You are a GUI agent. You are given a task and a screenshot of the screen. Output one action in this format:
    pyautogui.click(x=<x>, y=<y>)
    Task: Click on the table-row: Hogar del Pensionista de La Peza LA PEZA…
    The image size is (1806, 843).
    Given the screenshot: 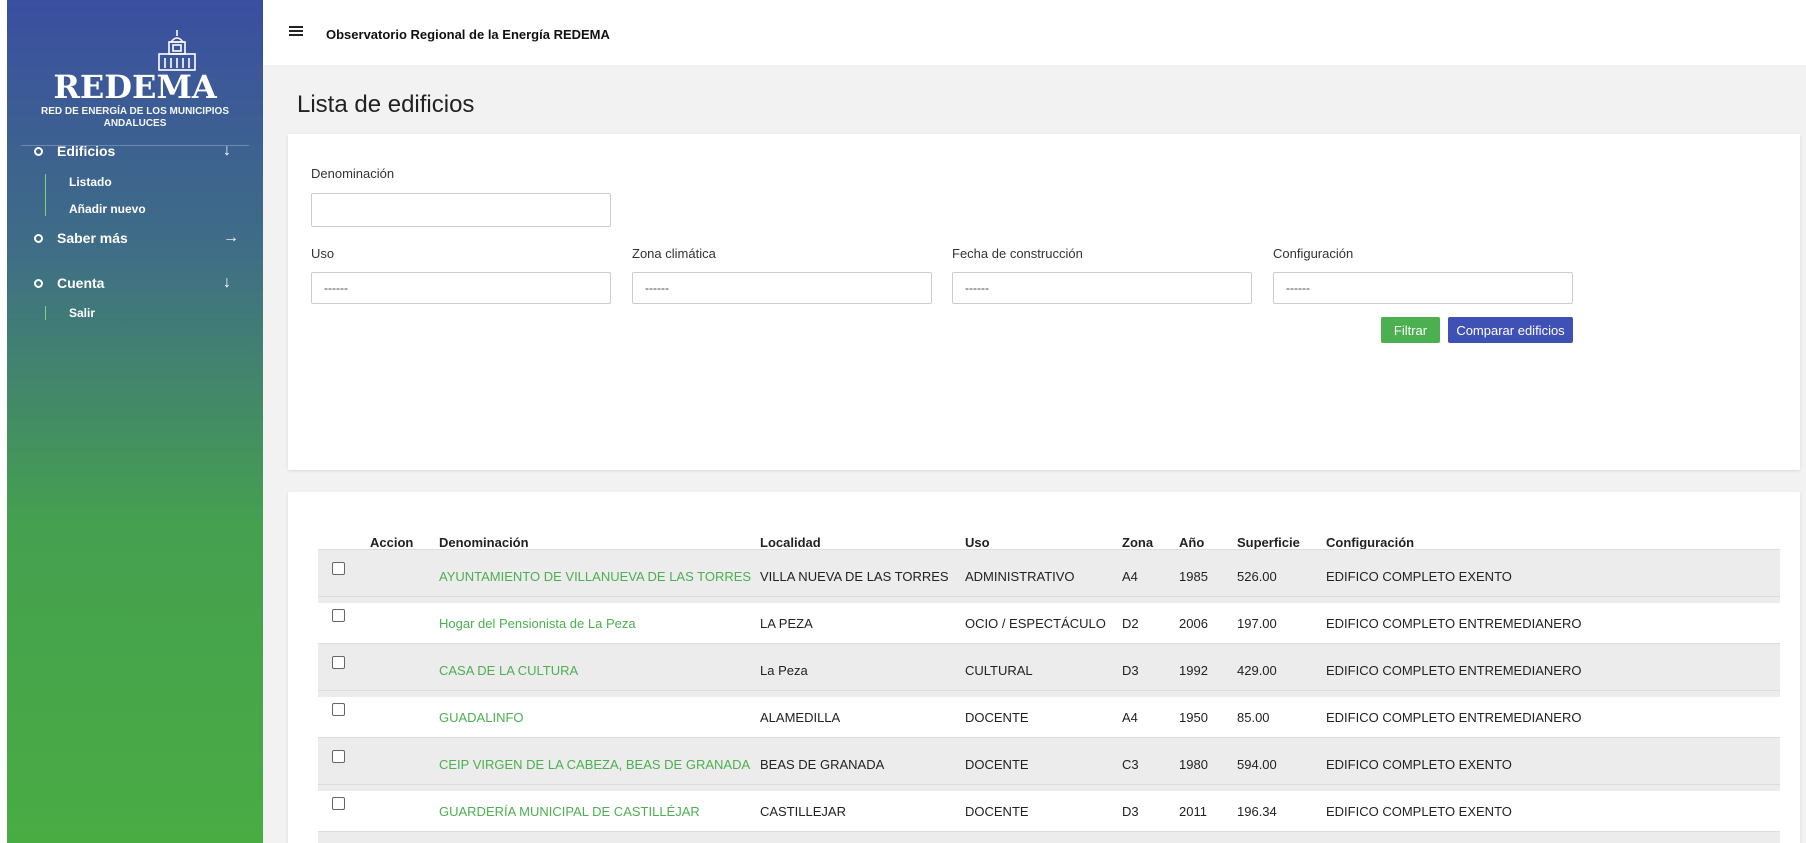 What is the action you would take?
    pyautogui.click(x=1049, y=623)
    